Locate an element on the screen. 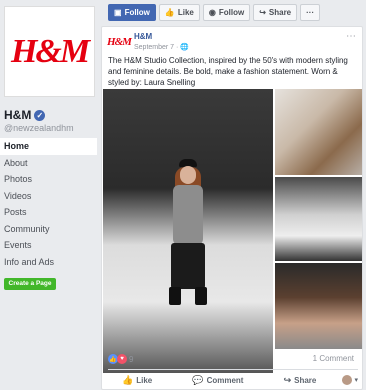 Image resolution: width=366 pixels, height=390 pixels. sidebar-item-info-and-ads: Info and Ads is located at coordinates (48, 262).